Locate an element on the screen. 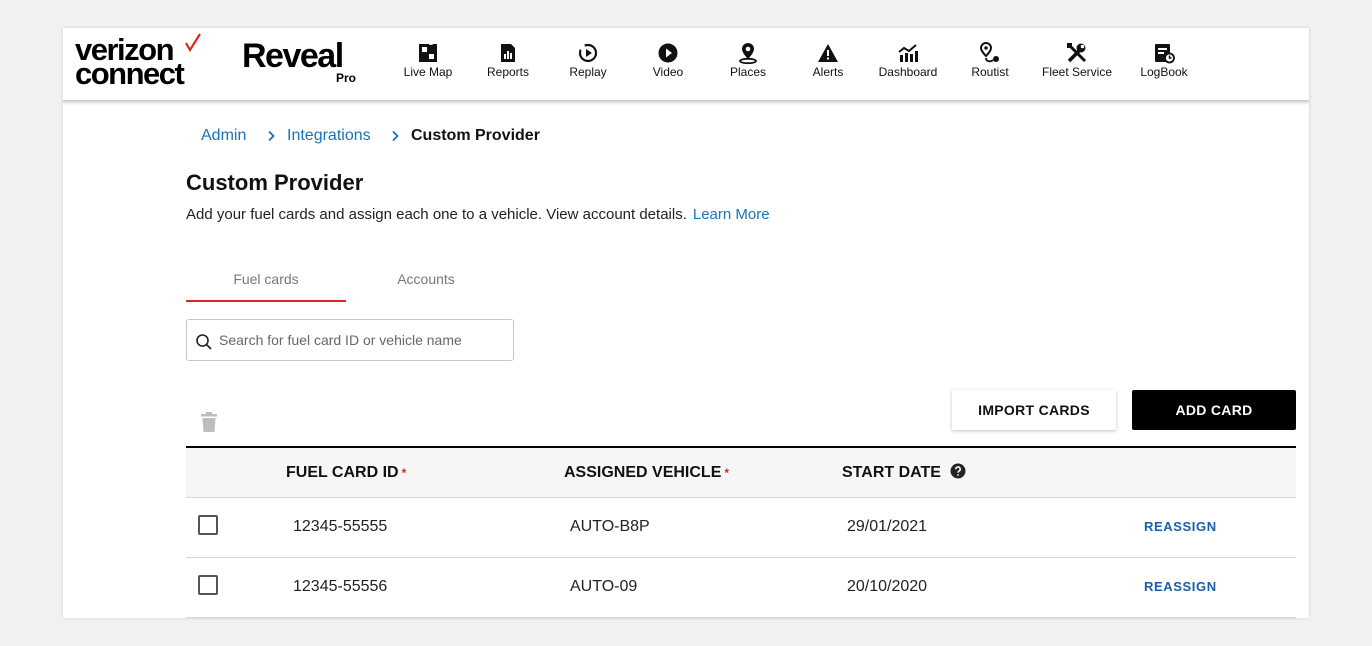 The height and width of the screenshot is (646, 1372). tools-icon is located at coordinates (1077, 53).